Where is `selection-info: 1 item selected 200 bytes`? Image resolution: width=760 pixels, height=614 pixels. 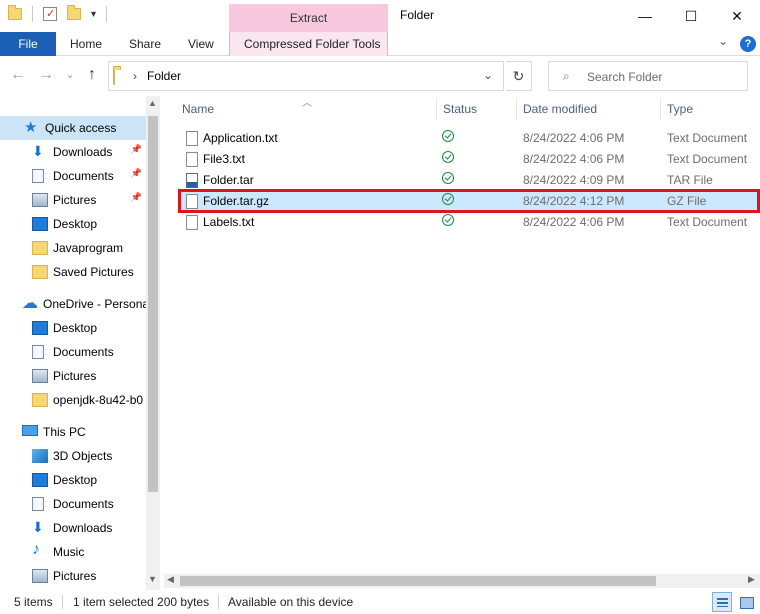
selection-info: 1 item selected 200 bytes is located at coordinates (141, 602).